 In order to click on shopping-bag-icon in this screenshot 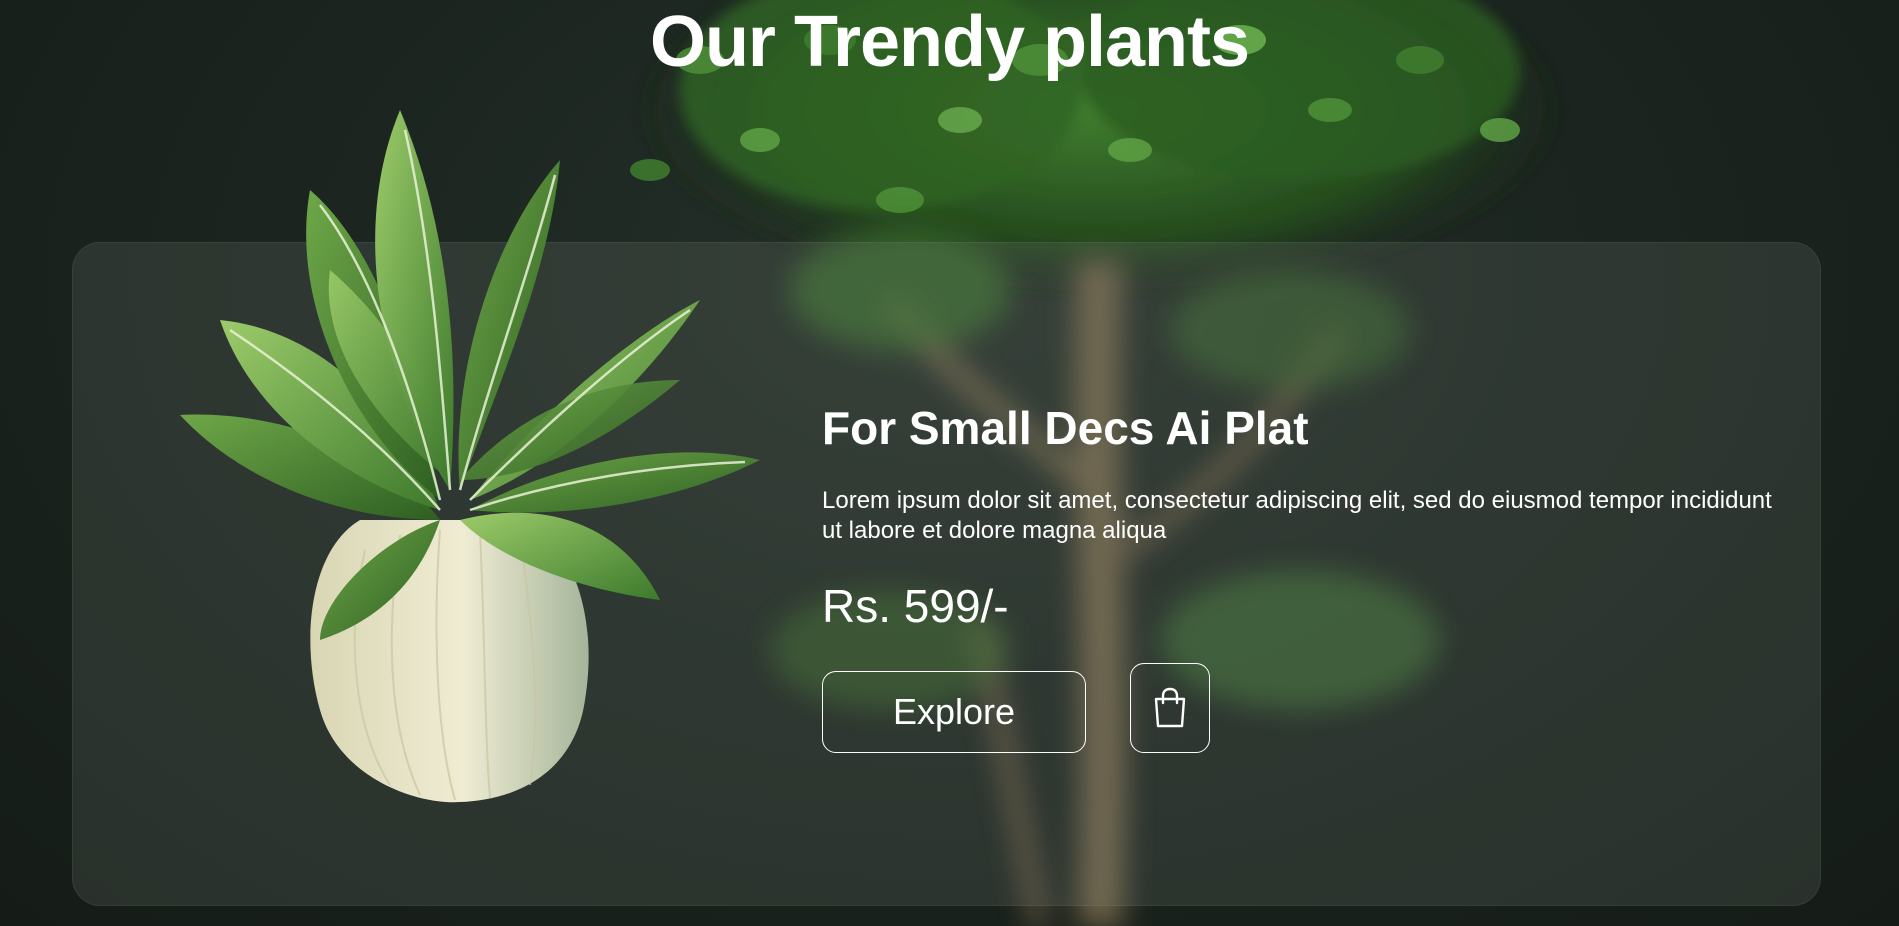, I will do `click(1170, 707)`.